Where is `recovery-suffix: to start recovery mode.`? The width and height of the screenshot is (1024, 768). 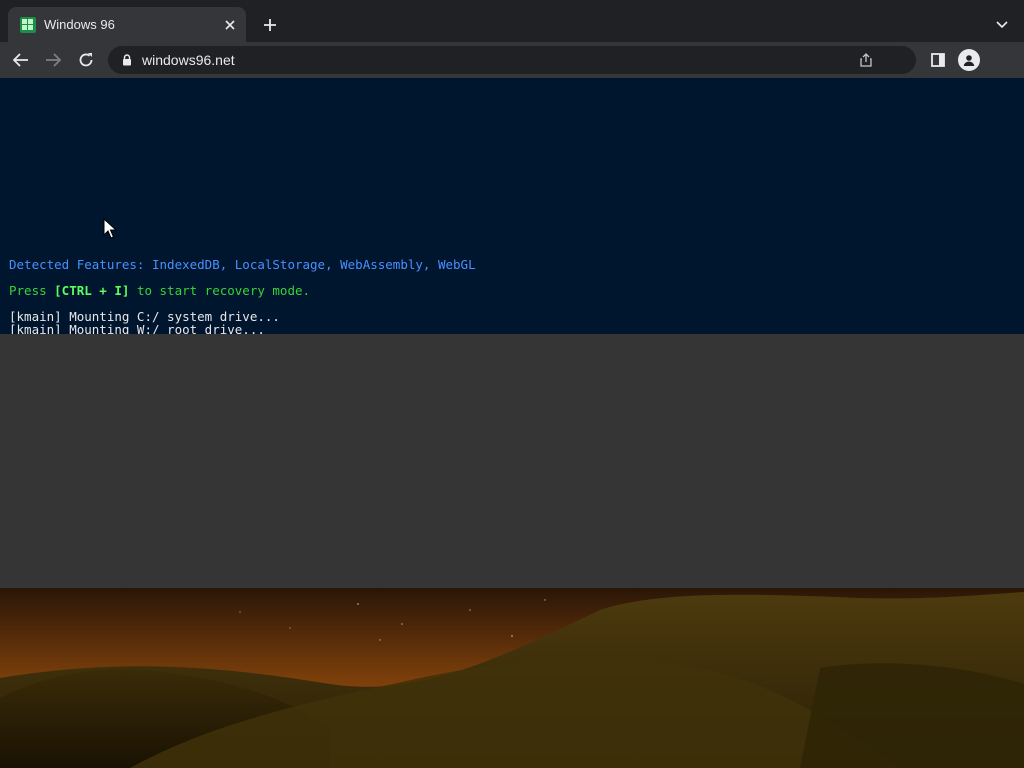 recovery-suffix: to start recovery mode. is located at coordinates (220, 290).